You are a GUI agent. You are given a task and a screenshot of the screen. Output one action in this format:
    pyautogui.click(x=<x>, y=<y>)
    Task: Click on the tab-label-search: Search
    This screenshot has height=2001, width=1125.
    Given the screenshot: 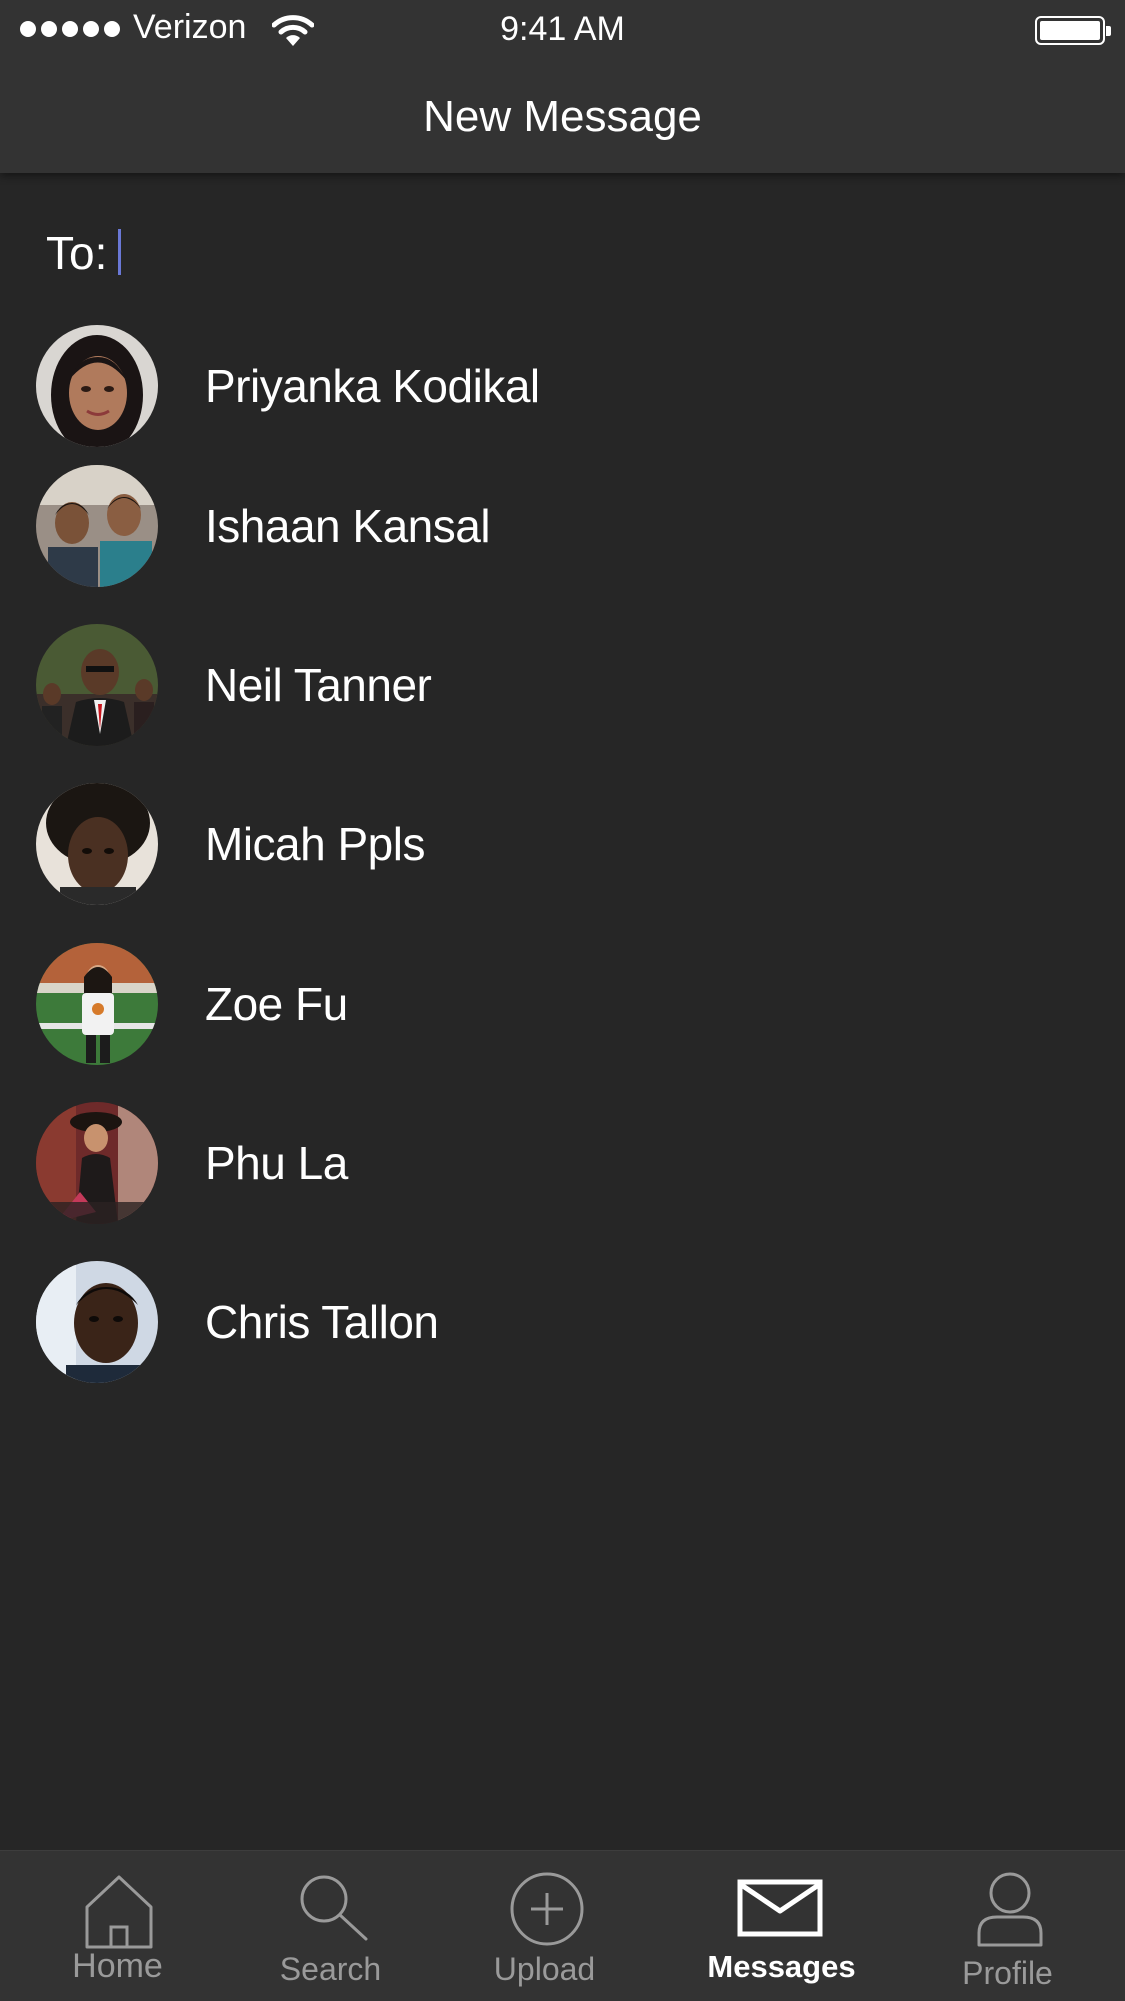 What is the action you would take?
    pyautogui.click(x=330, y=1969)
    